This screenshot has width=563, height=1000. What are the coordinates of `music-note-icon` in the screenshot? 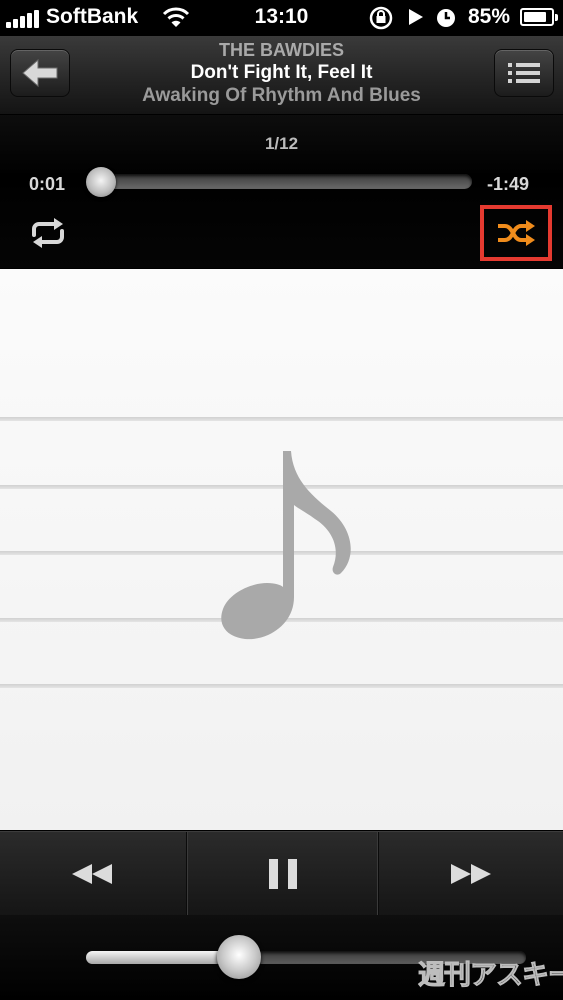 It's located at (286, 545).